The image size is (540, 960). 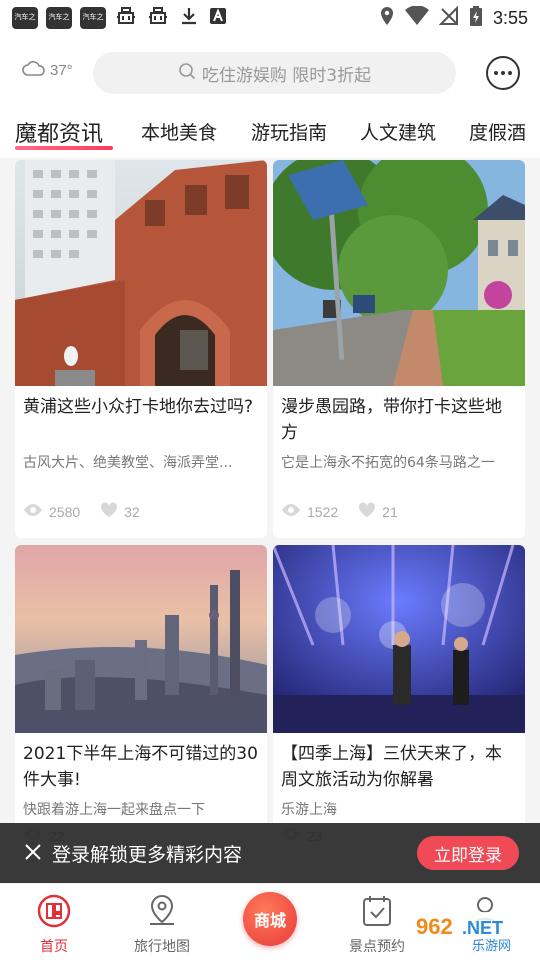 I want to click on article-summary: 它是上海永不拓宽的64条马路之一, so click(x=388, y=463).